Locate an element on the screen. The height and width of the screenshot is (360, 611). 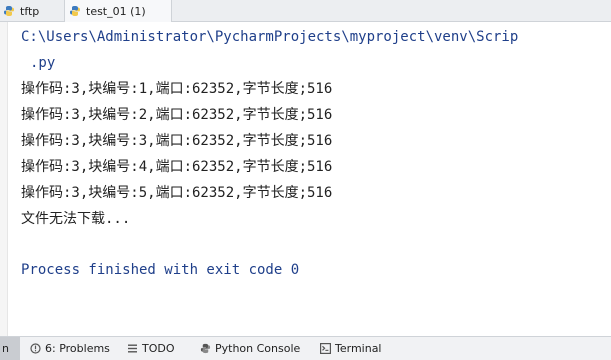
terminal-tool-button: Terminal is located at coordinates (351, 348).